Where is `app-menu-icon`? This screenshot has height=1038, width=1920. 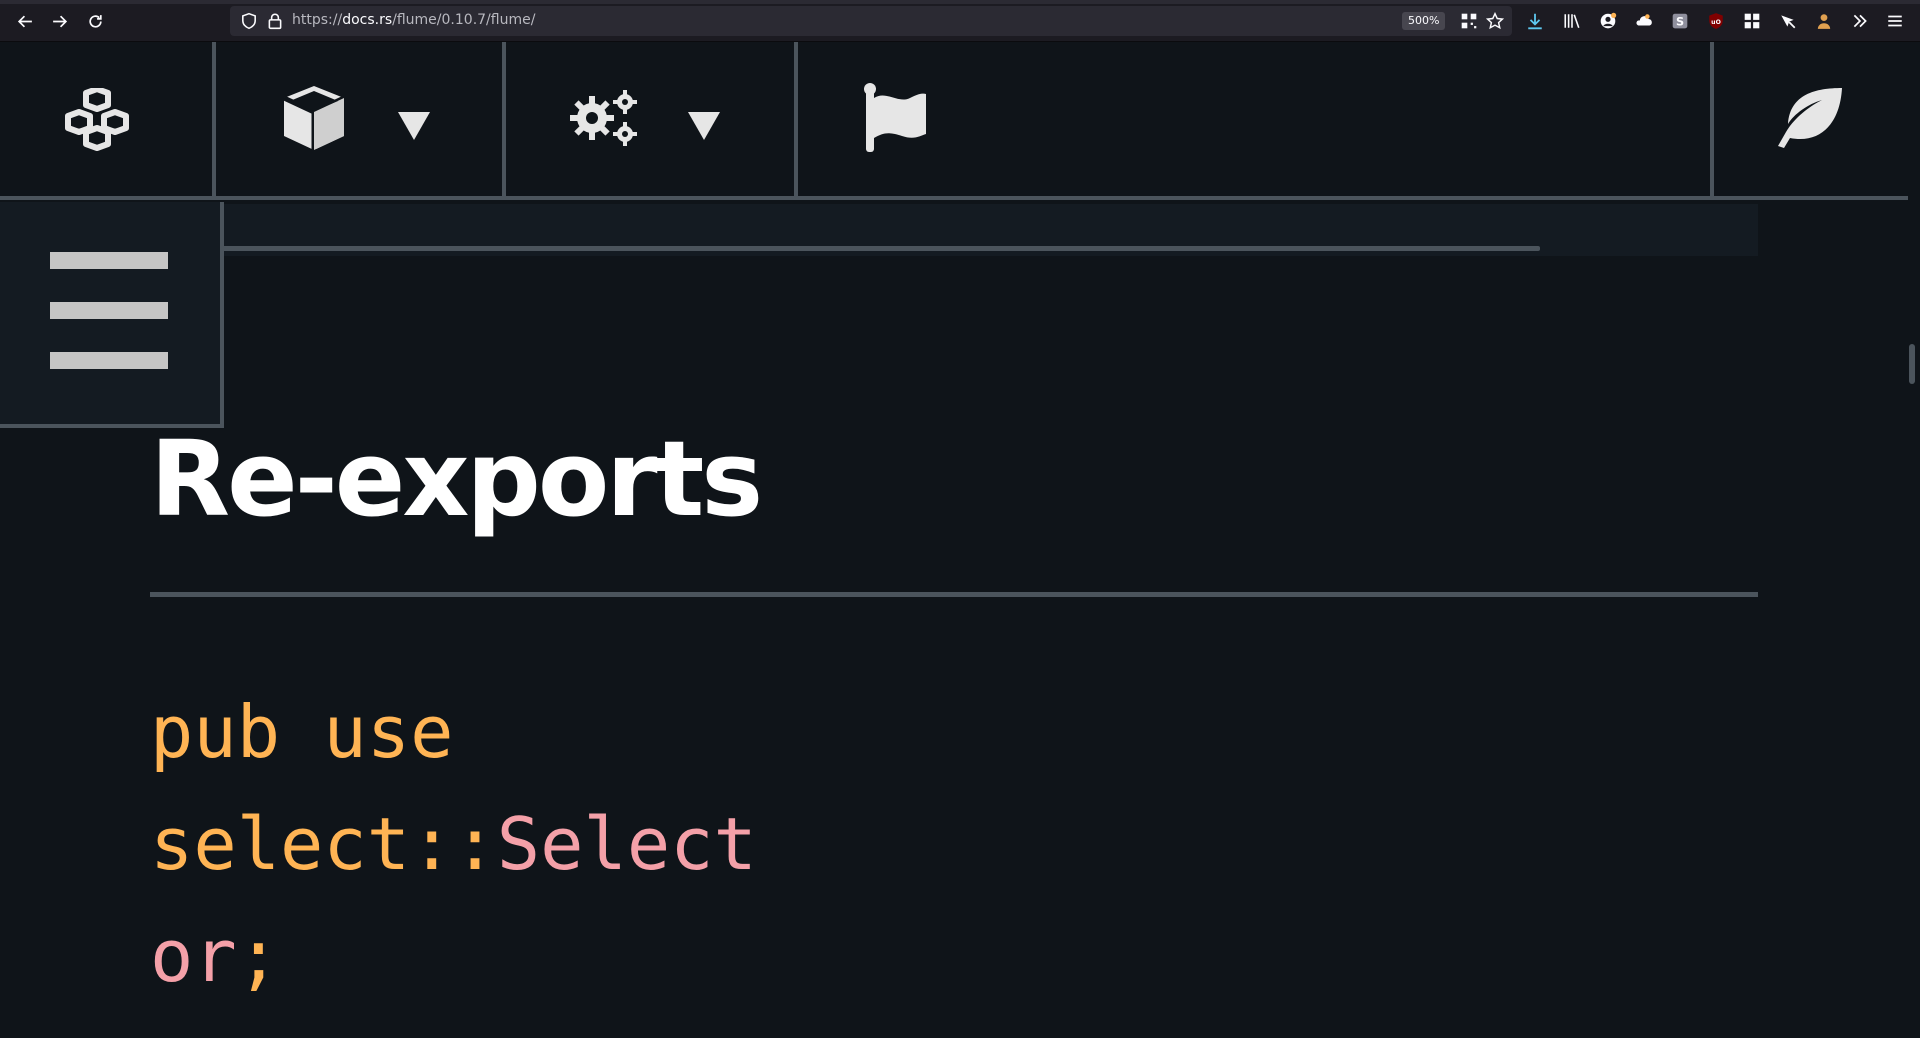
app-menu-icon is located at coordinates (1895, 21).